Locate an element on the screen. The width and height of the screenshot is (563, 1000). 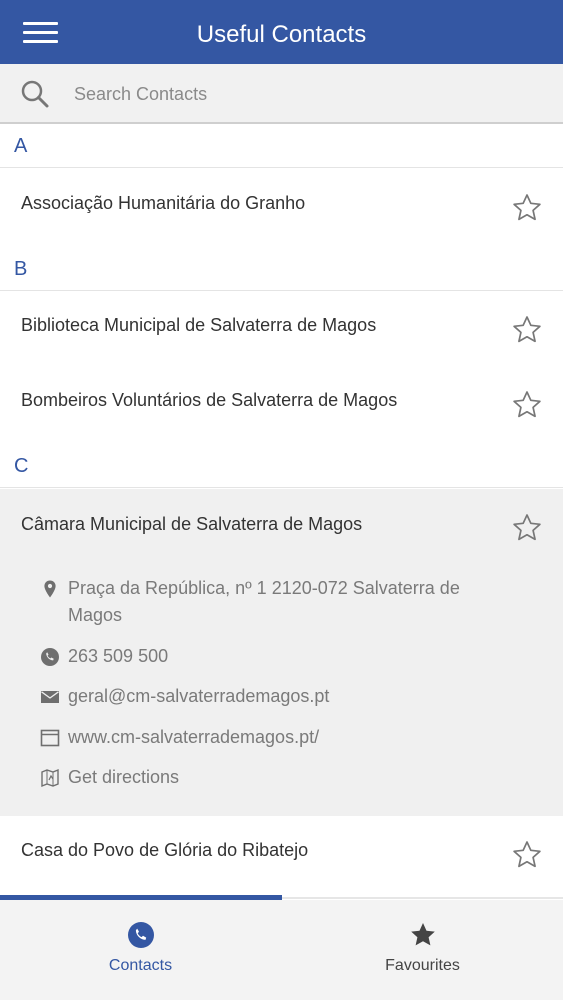
contact-row: Associação Humanitária do Granho is located at coordinates (281, 206).